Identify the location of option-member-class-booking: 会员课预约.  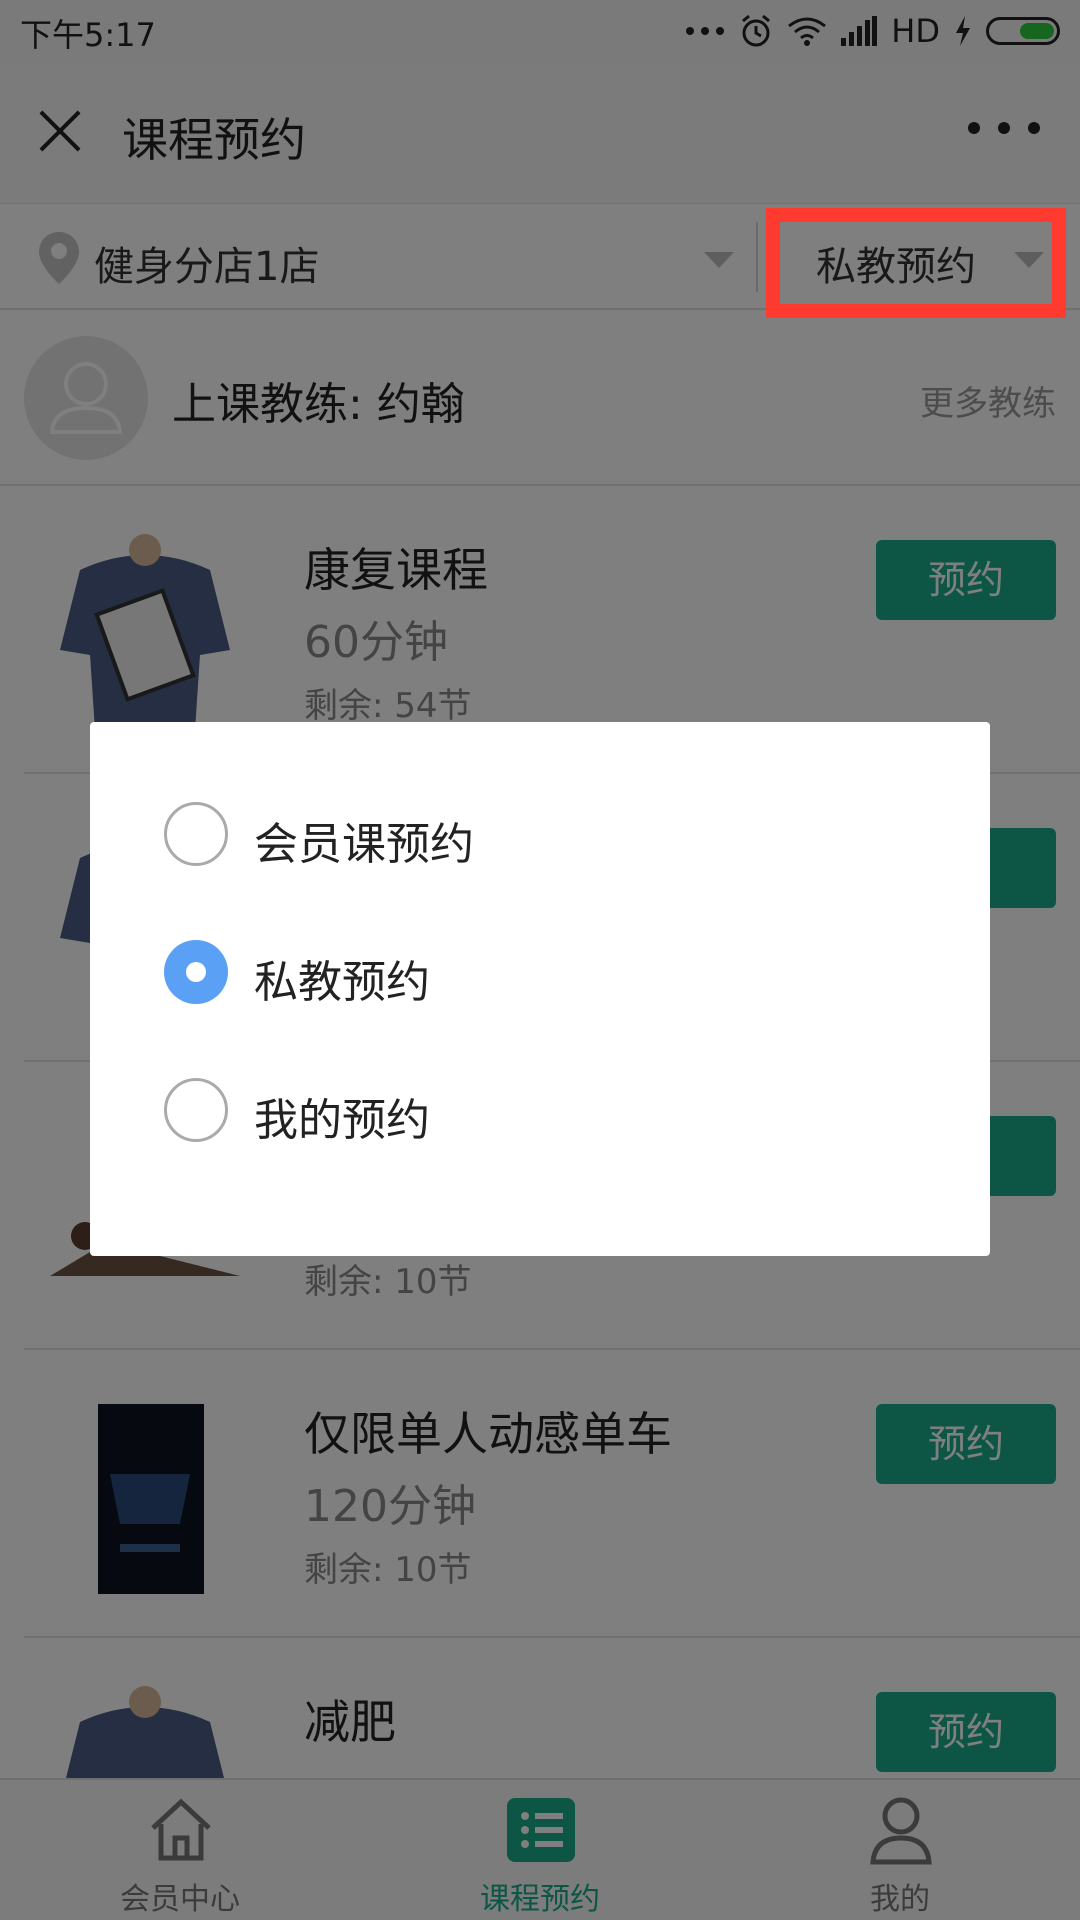
(540, 834).